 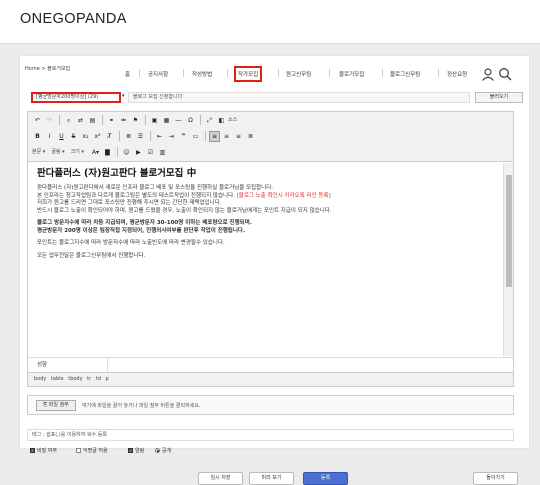 What do you see at coordinates (270, 22) in the screenshot?
I see `top-header: ONEGOPANDA` at bounding box center [270, 22].